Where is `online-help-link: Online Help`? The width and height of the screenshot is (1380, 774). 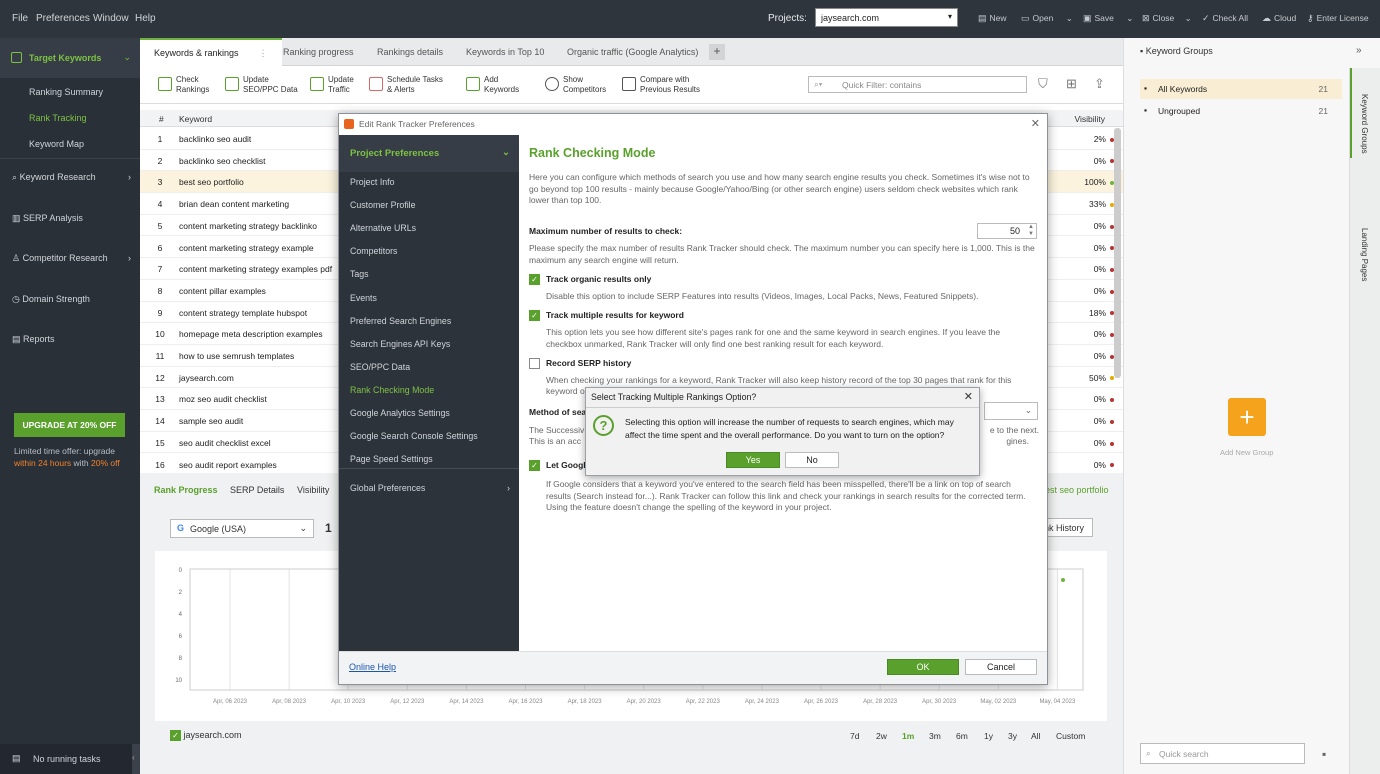 online-help-link: Online Help is located at coordinates (372, 667).